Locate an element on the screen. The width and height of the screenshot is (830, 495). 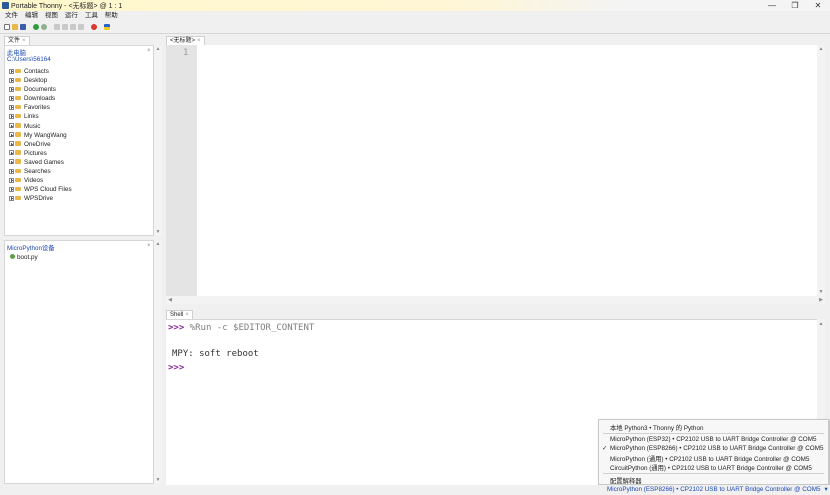
menu-run: 运行 is located at coordinates (71, 16).